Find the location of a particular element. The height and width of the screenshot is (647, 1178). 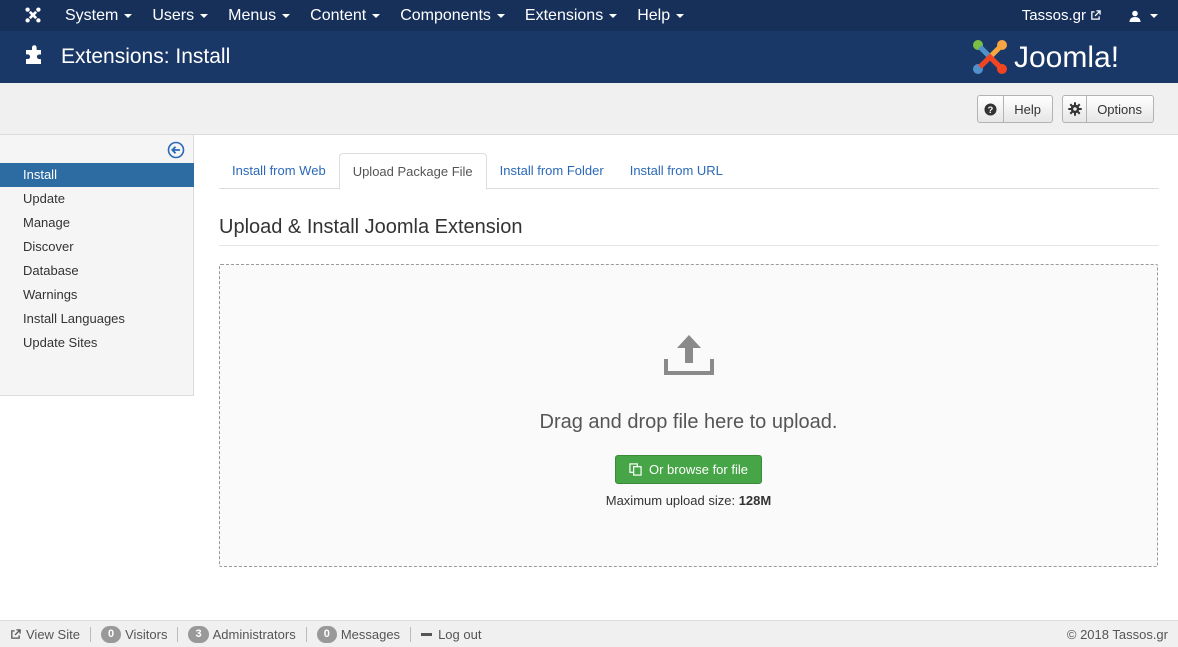

page-title: Extensions: Install is located at coordinates (146, 56).